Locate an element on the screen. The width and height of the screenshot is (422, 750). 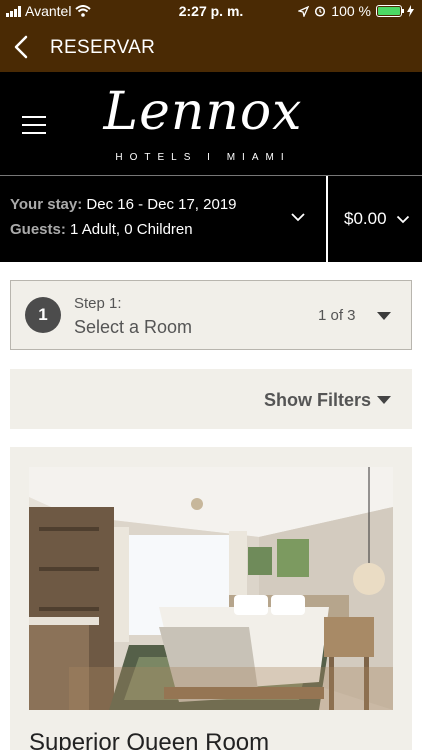
brand-header: Lennox HOTELS I MIAMI is located at coordinates (211, 123).